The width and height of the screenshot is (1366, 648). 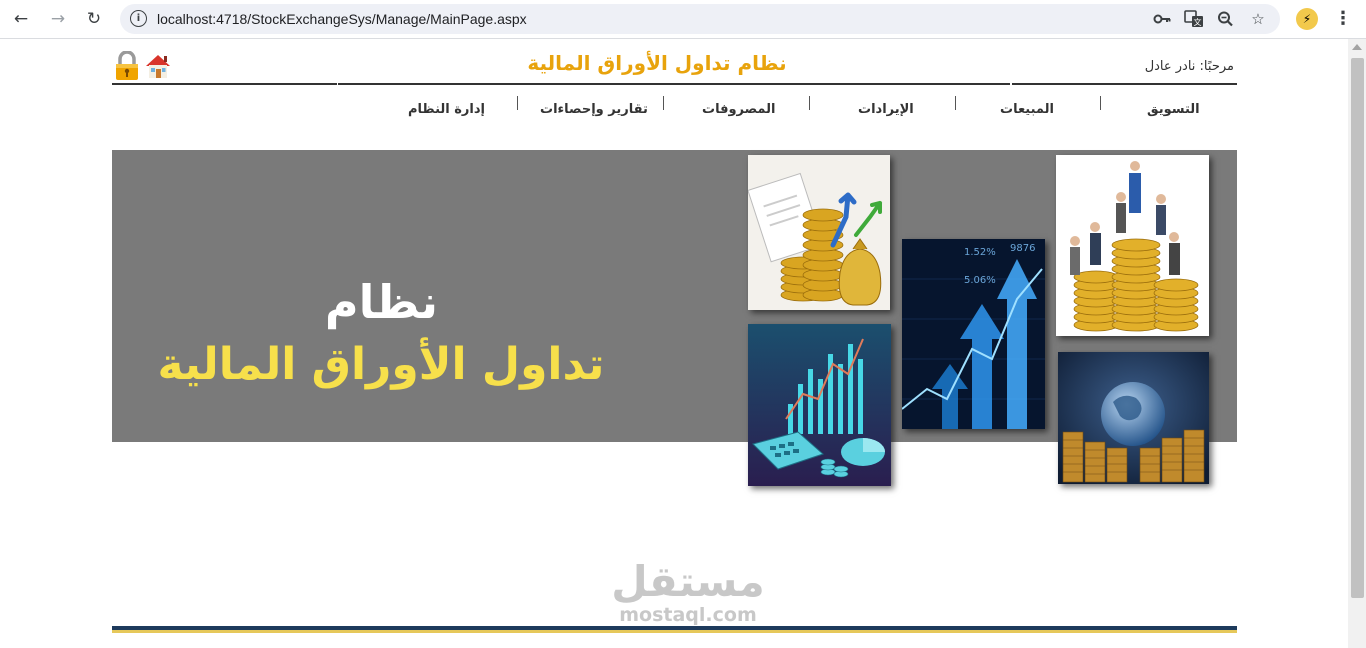 I want to click on password-key-icon, so click(x=1162, y=19).